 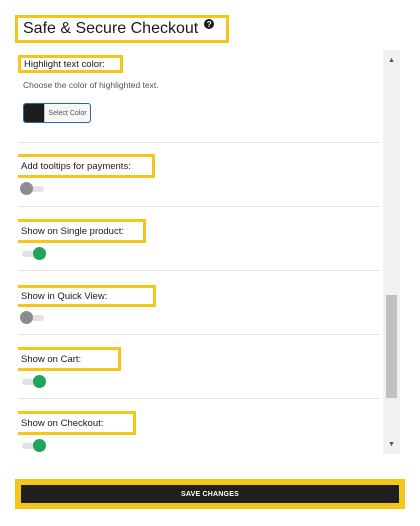 I want to click on tooltips-for-payments-label: Add tooltips for payments:, so click(x=76, y=166).